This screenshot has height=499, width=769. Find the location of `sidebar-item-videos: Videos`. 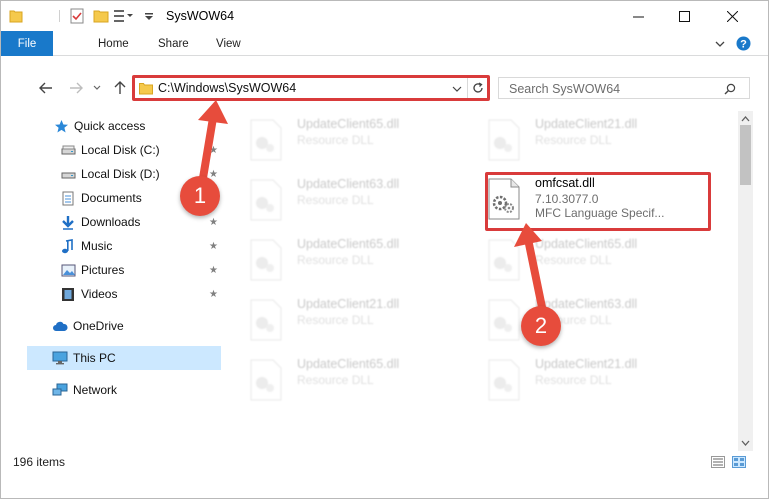

sidebar-item-videos: Videos is located at coordinates (88, 294).